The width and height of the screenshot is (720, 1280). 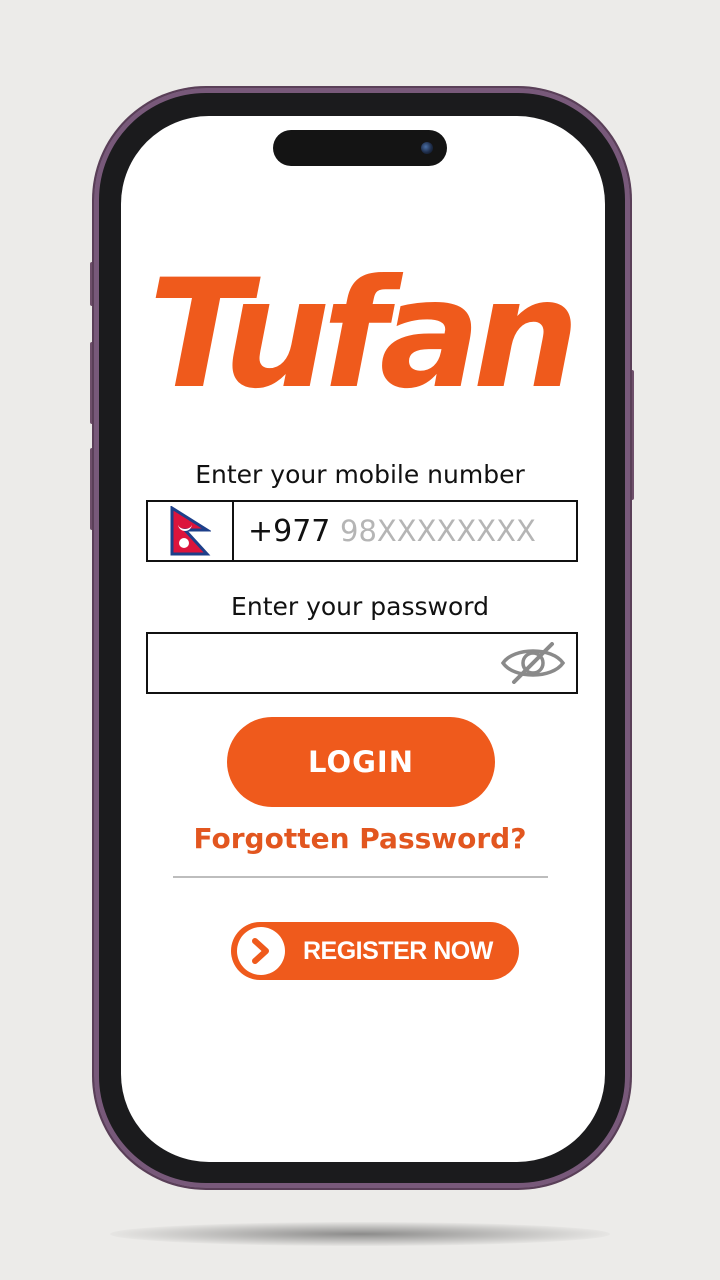 What do you see at coordinates (360, 877) in the screenshot?
I see `divider` at bounding box center [360, 877].